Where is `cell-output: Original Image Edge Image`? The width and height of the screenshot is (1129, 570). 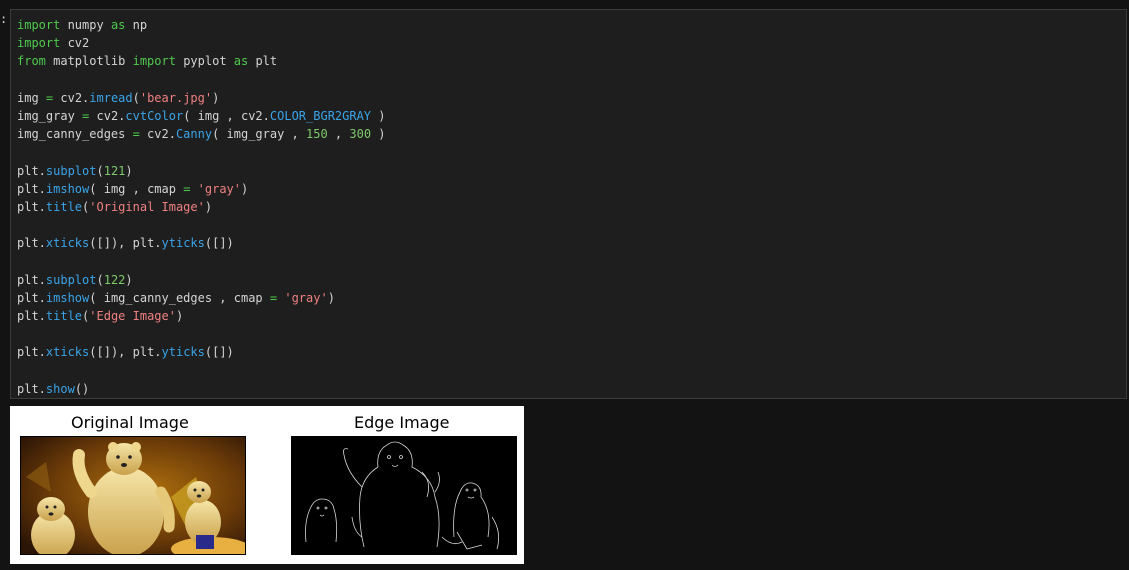
cell-output: Original Image Edge Image is located at coordinates (267, 485).